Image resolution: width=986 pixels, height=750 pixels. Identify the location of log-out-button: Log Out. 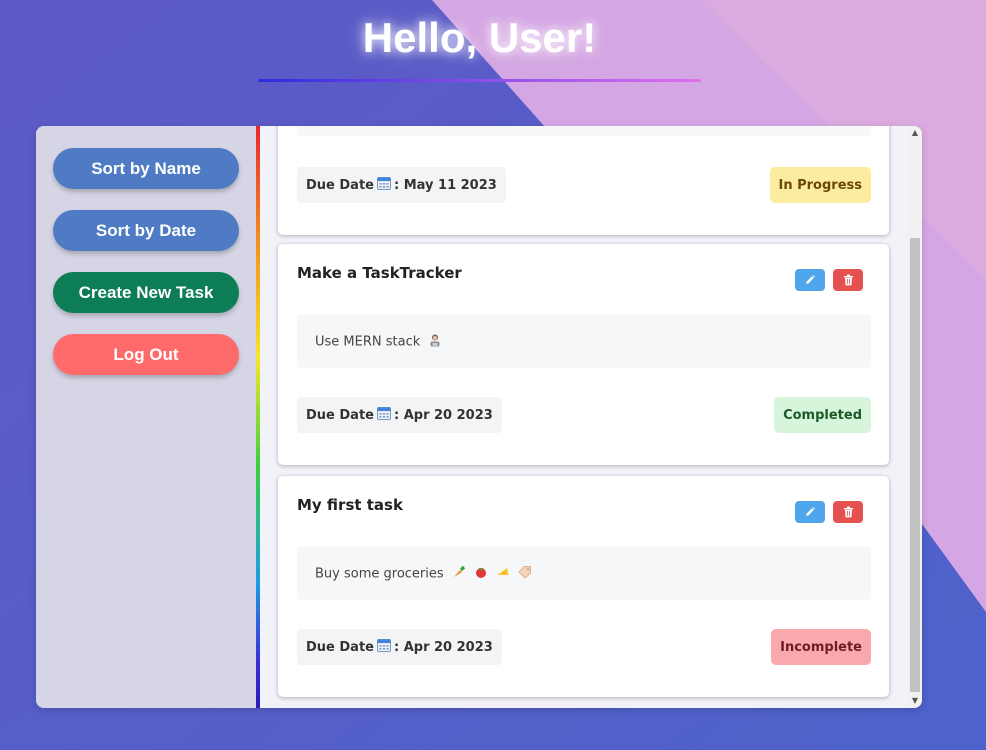
(146, 354).